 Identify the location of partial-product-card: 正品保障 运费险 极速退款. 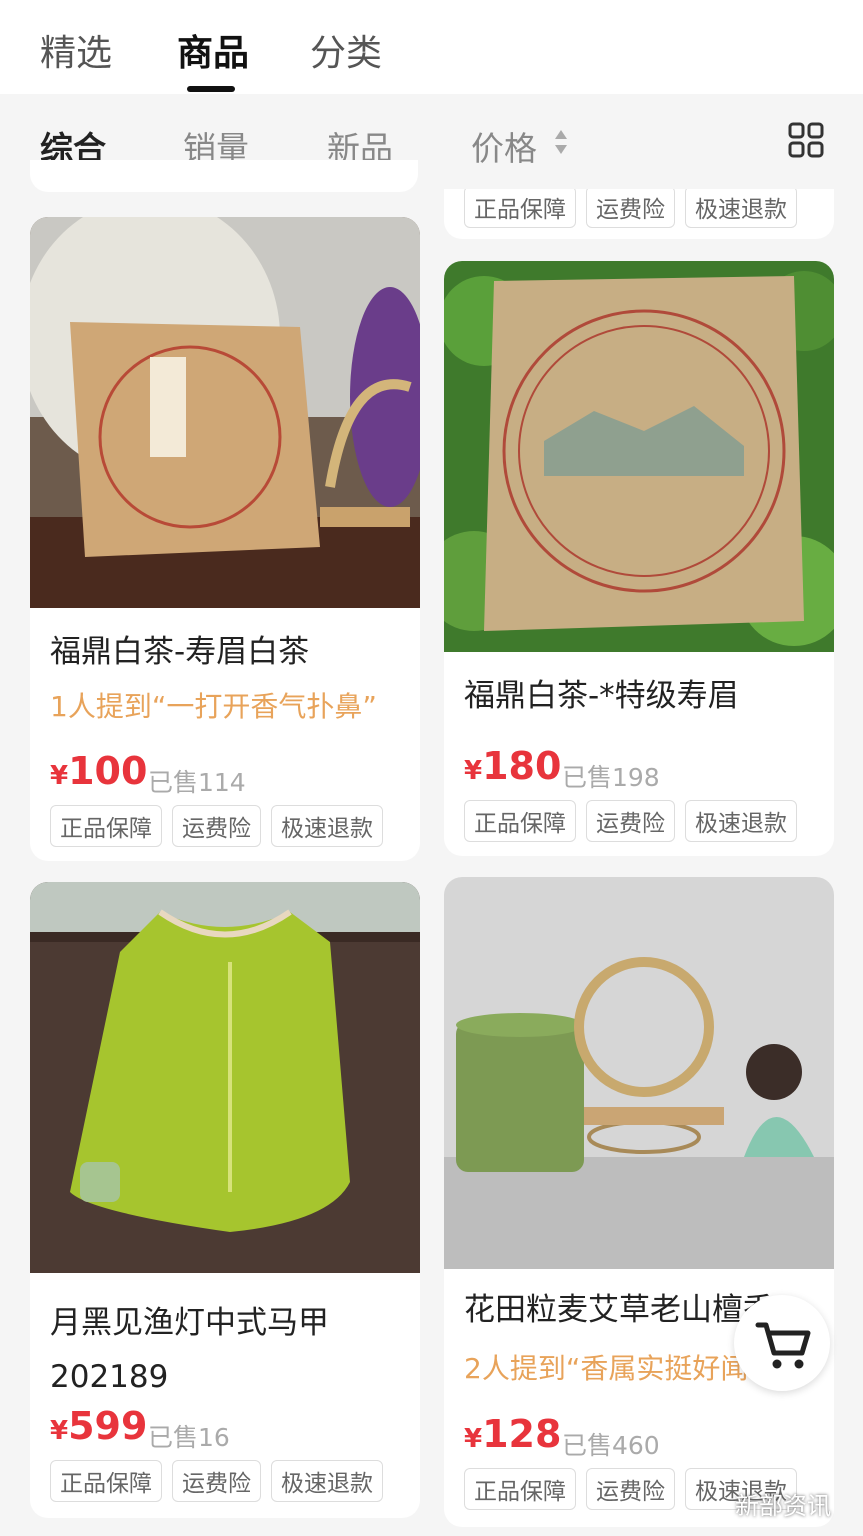
(639, 214).